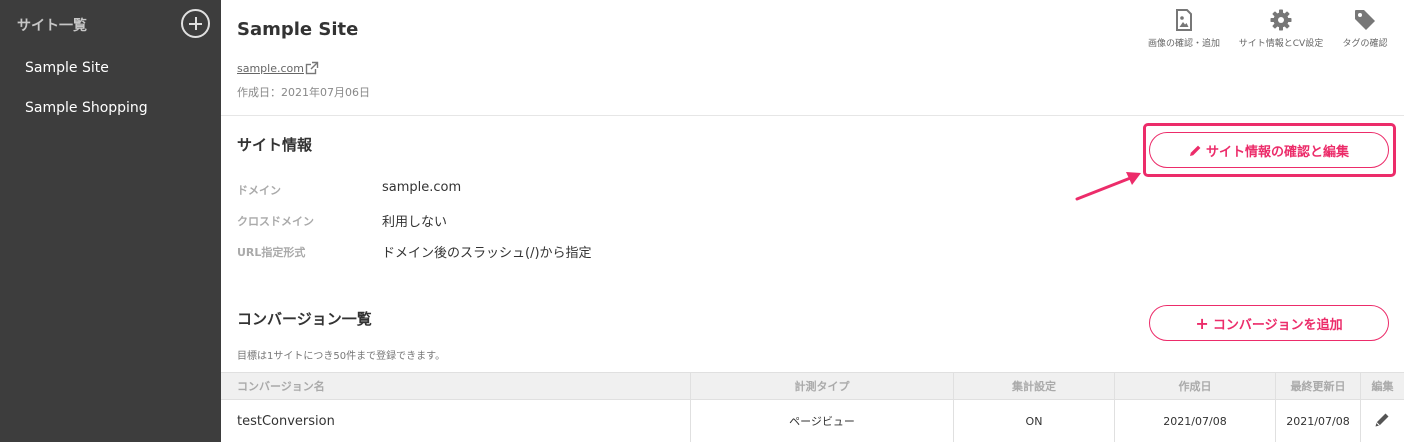 This screenshot has height=442, width=1404. Describe the element at coordinates (298, 29) in the screenshot. I see `page-title: Sample Site` at that location.